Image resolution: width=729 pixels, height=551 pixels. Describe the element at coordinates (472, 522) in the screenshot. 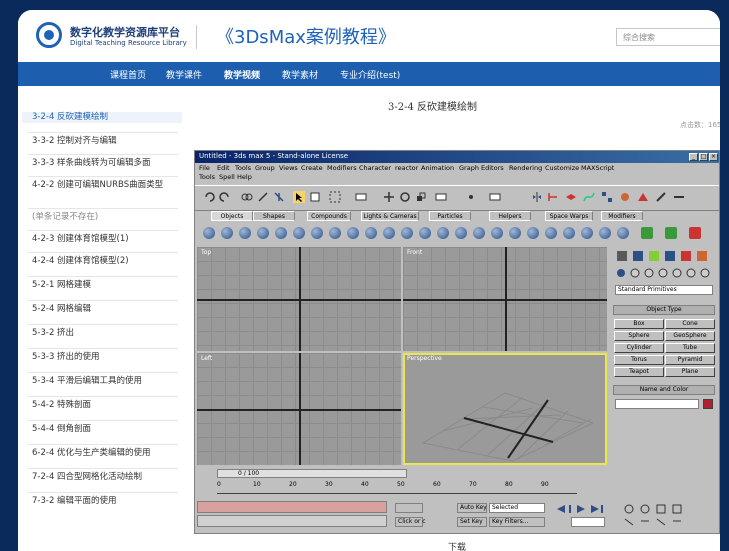

I see `set-key-button: Set Key` at that location.